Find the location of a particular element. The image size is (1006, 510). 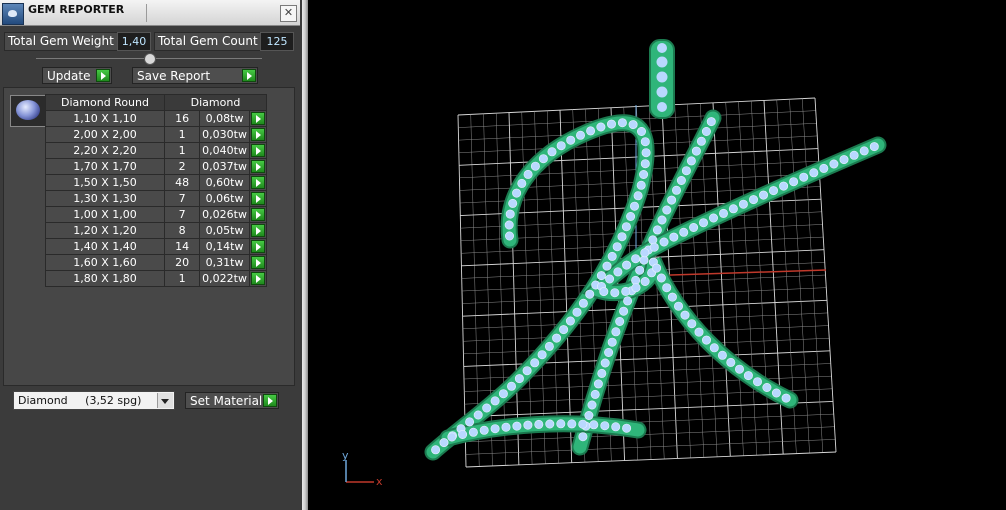

gem-count: 14 is located at coordinates (182, 246).